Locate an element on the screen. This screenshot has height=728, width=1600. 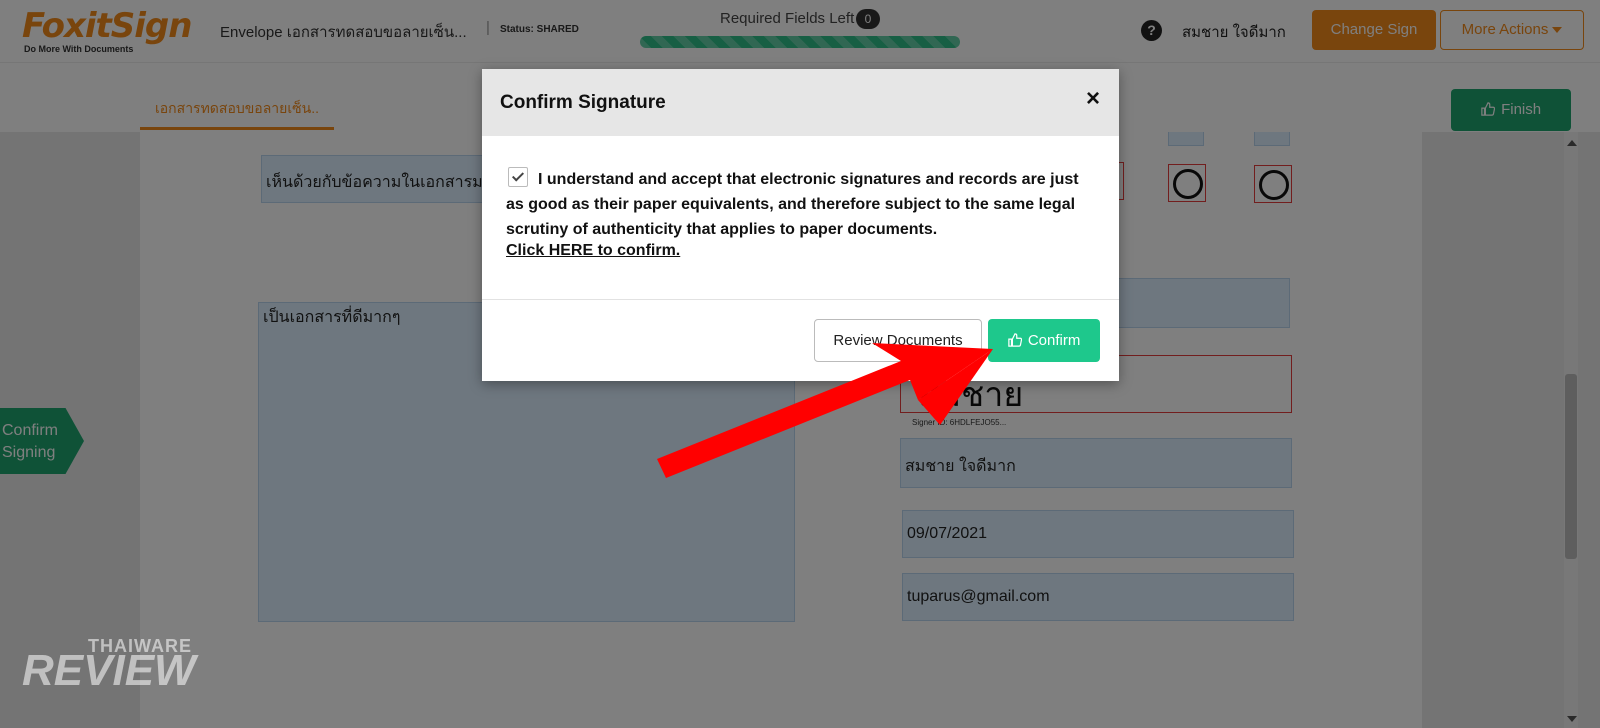
confirm-label: Confirm is located at coordinates (1054, 340).